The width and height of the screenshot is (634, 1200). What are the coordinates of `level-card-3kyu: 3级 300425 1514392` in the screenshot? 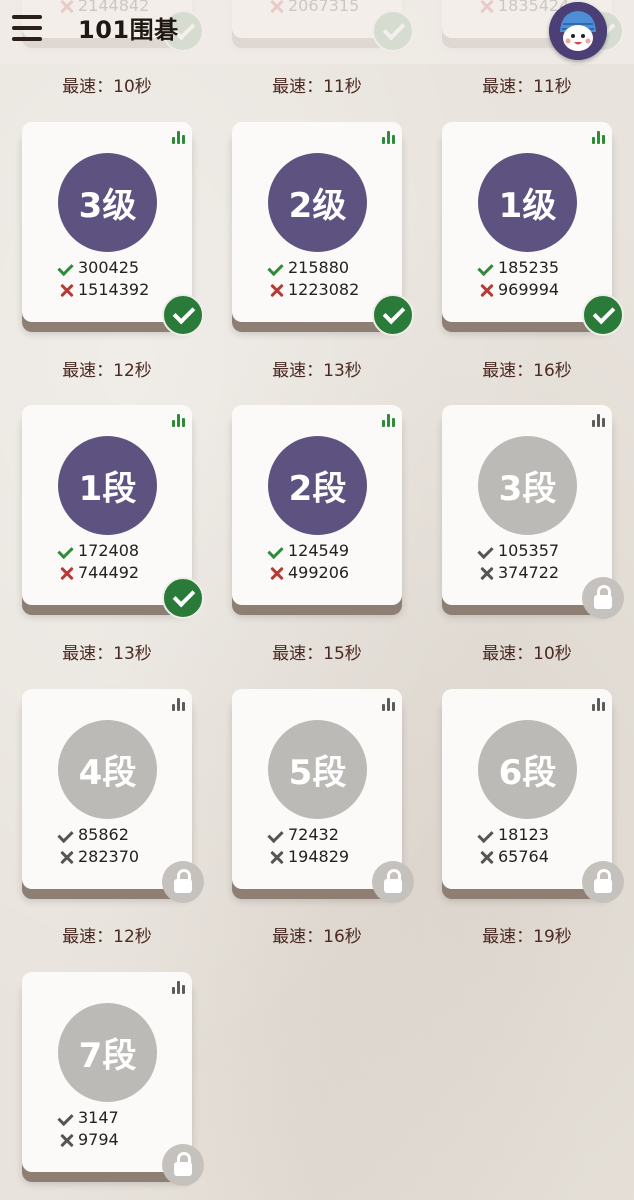 It's located at (113, 229).